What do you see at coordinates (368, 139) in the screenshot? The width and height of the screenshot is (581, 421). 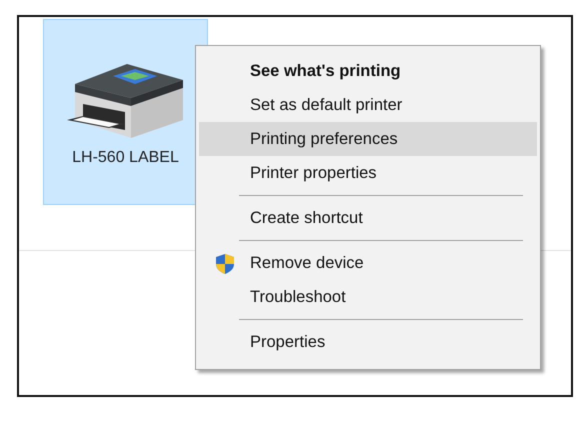 I see `menu-item: Printing preferences` at bounding box center [368, 139].